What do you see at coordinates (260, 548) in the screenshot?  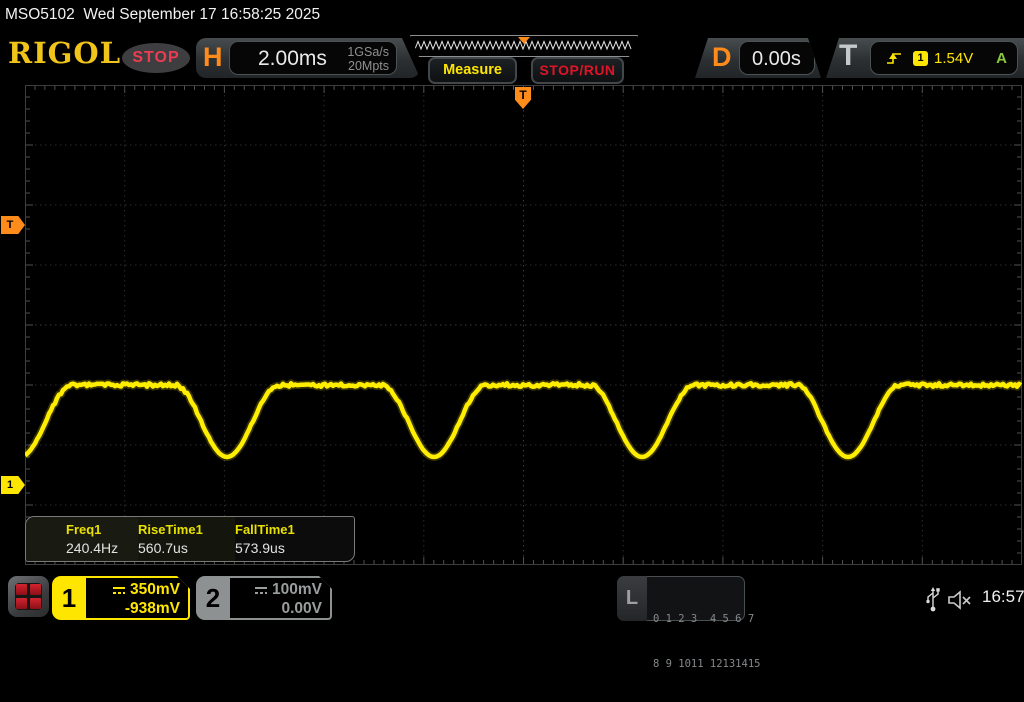 I see `measurement-value: 573.9us` at bounding box center [260, 548].